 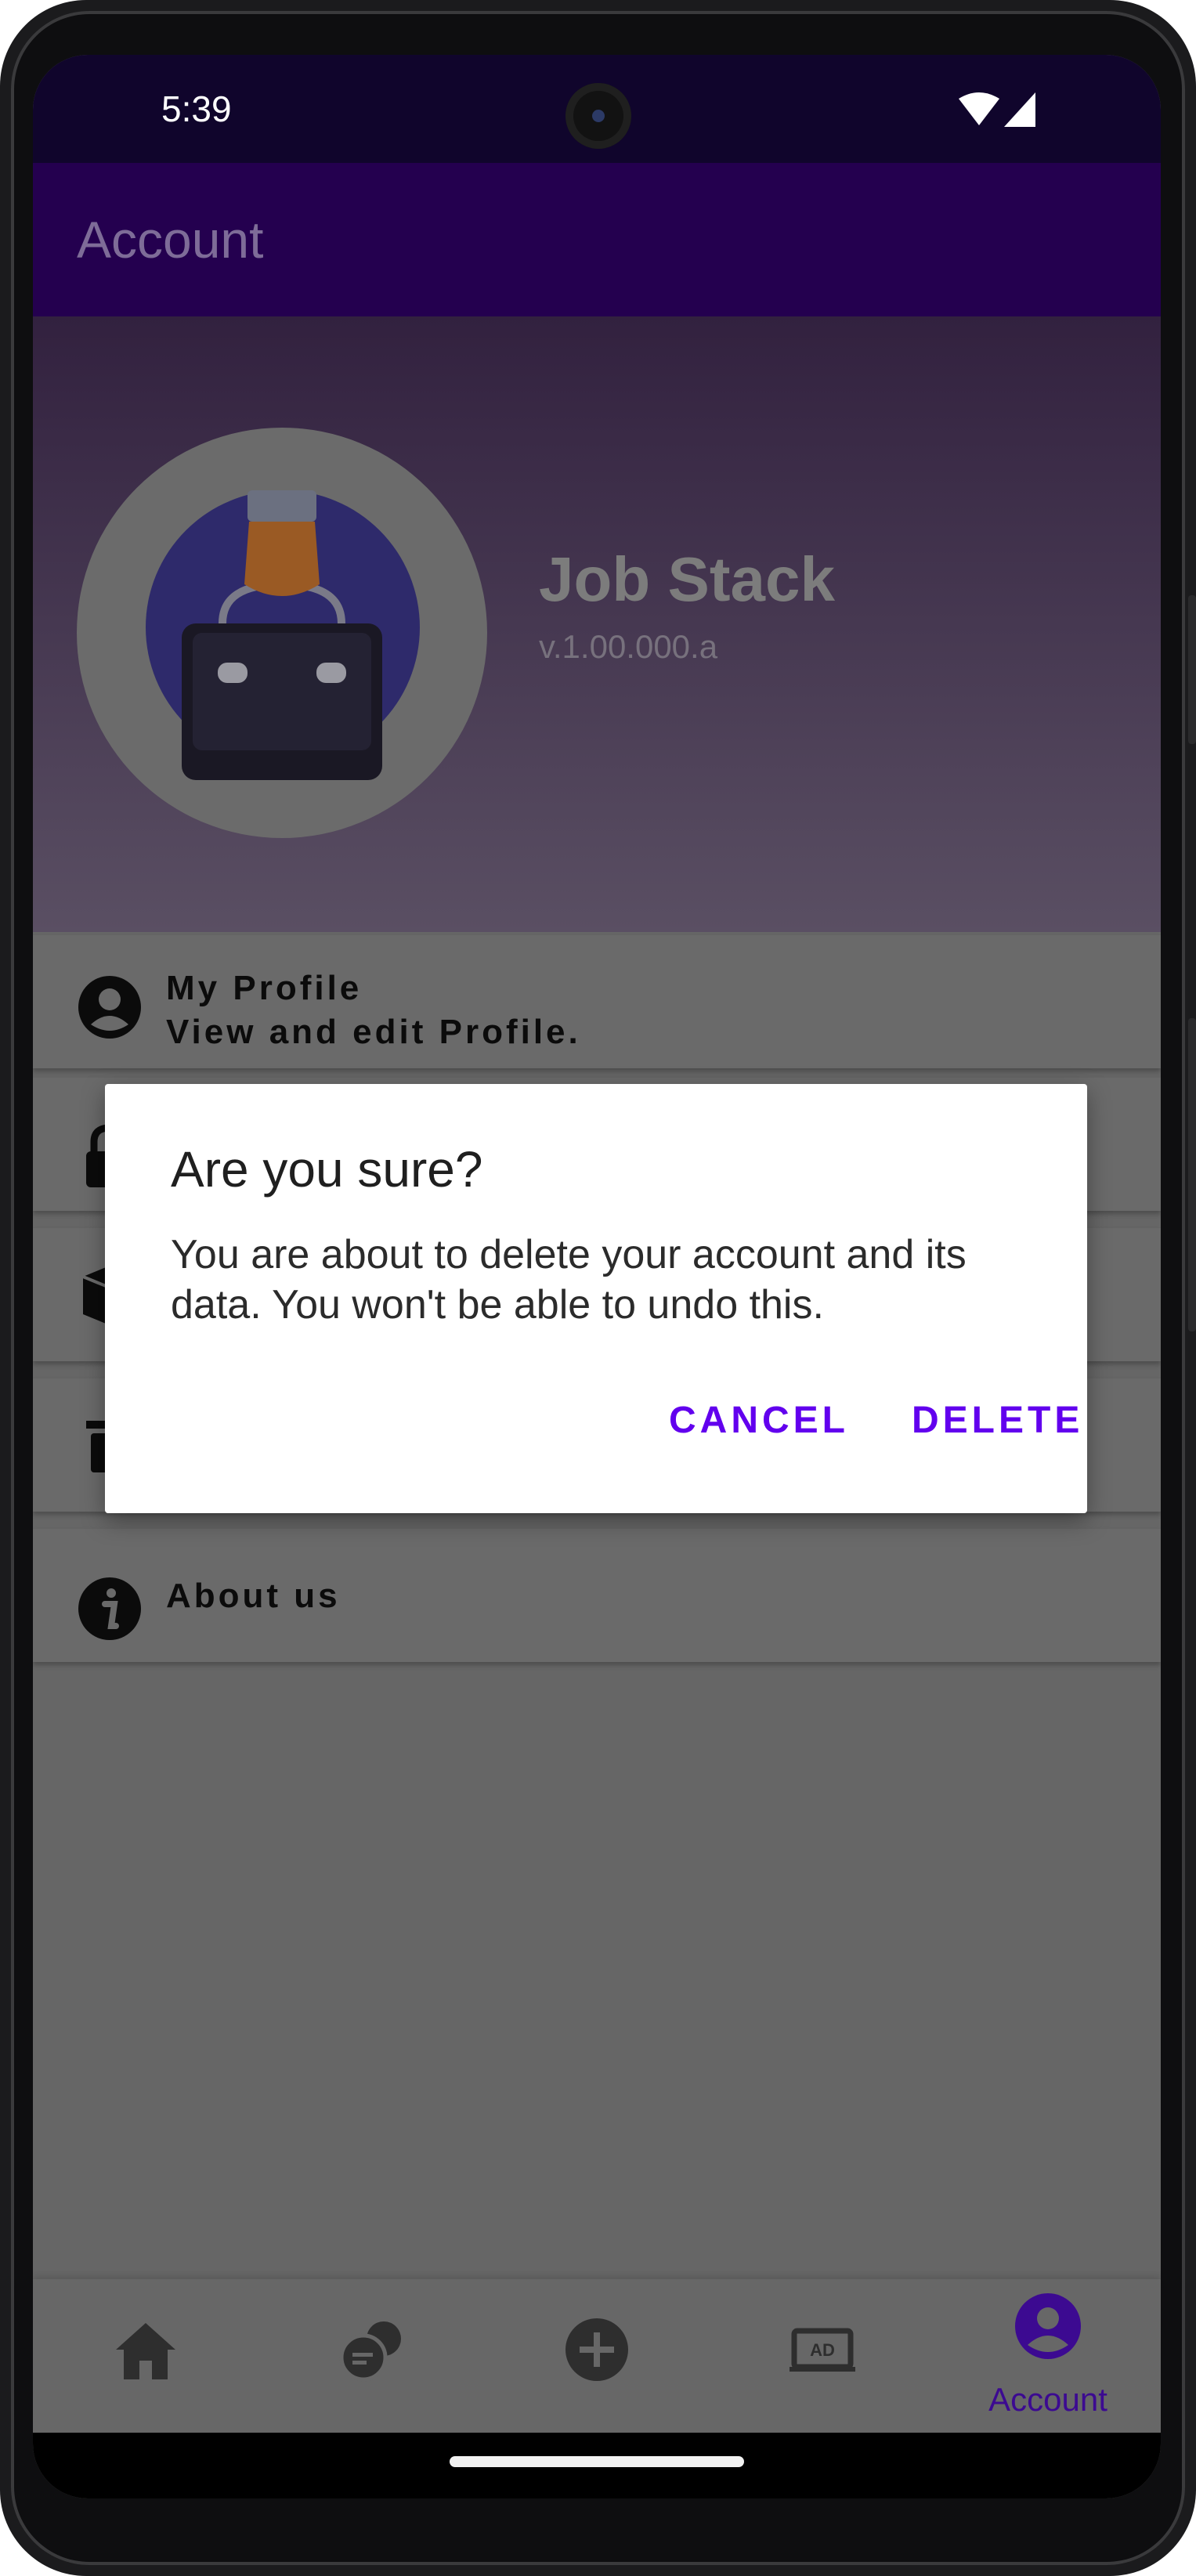 What do you see at coordinates (196, 109) in the screenshot?
I see `status-time: 5:39` at bounding box center [196, 109].